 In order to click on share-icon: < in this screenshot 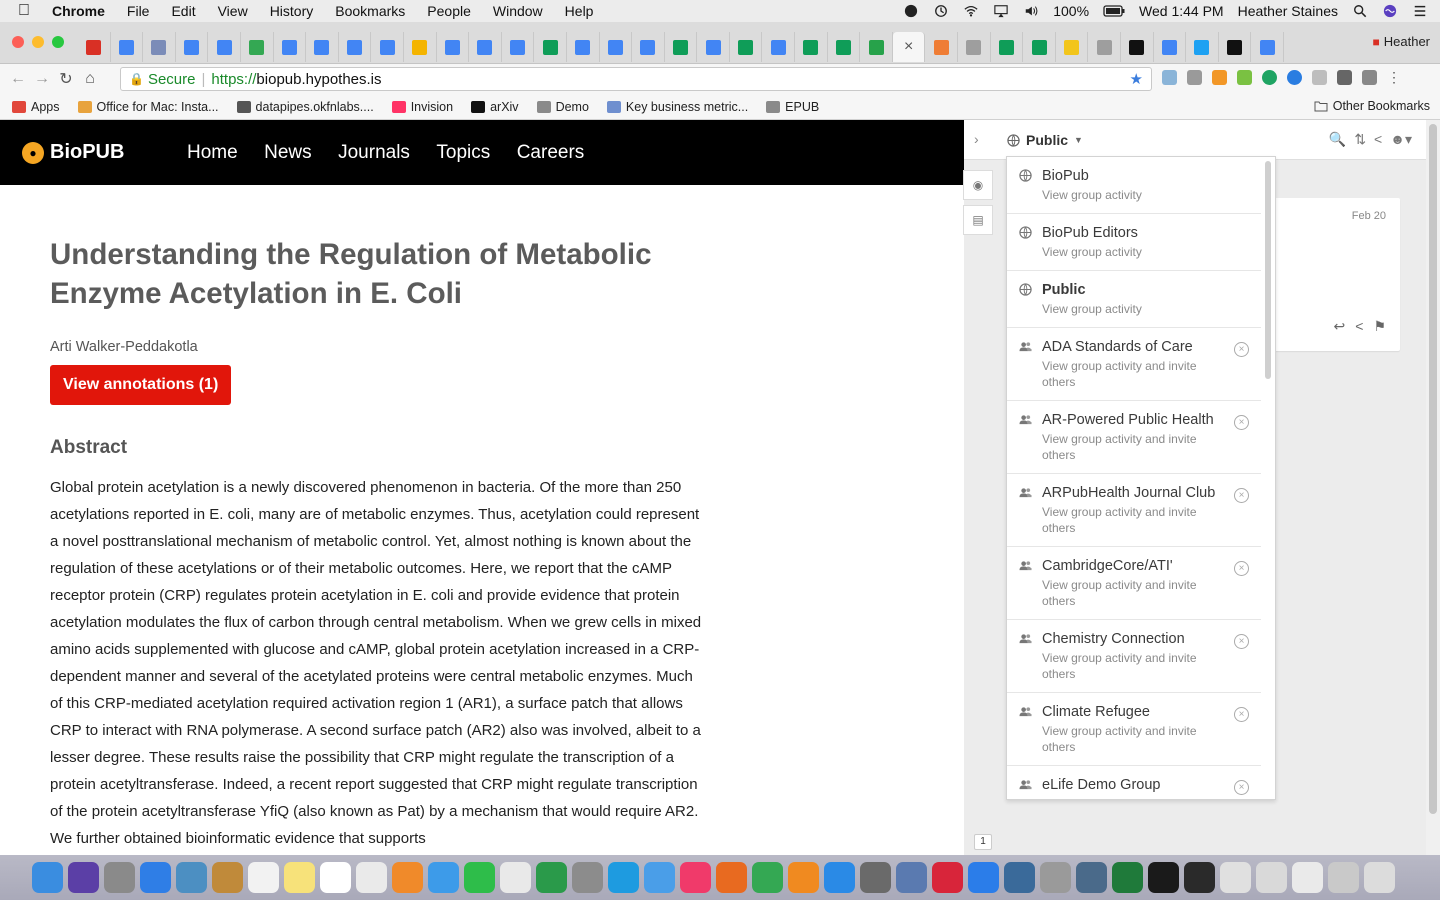, I will do `click(1359, 326)`.